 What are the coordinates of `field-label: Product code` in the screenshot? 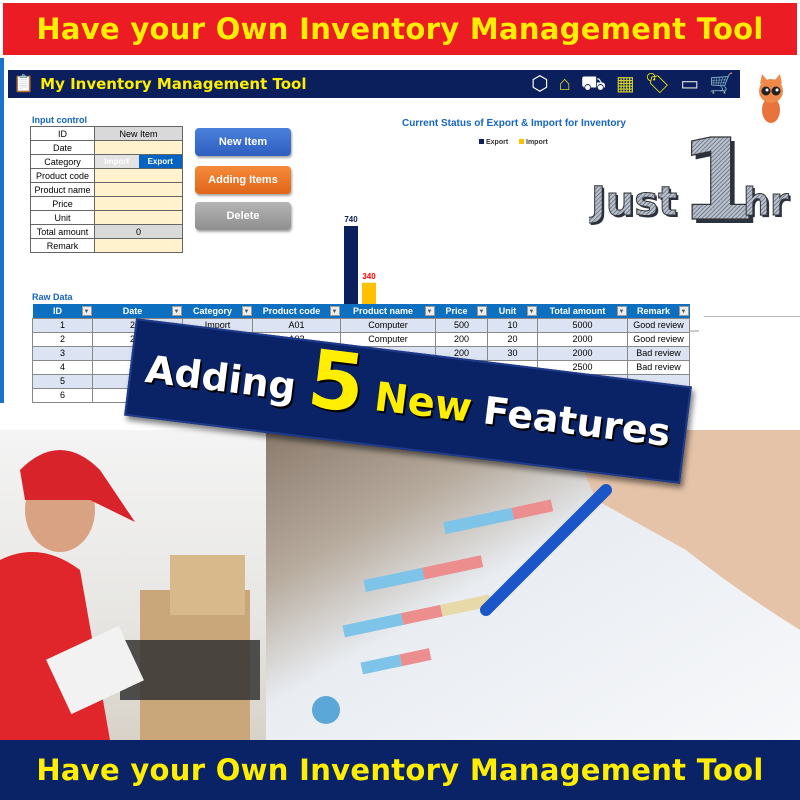 It's located at (62, 175).